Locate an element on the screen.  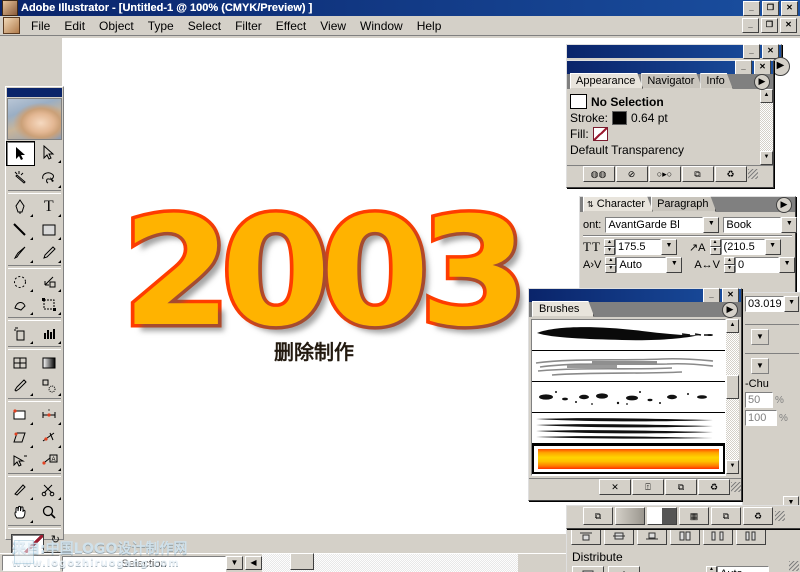
brushes-minimize-button: _ is located at coordinates (711, 295).